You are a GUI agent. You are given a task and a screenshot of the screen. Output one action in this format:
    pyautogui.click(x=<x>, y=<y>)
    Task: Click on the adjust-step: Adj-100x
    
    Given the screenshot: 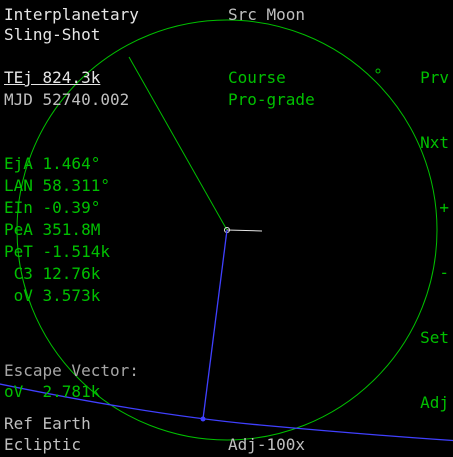 What is the action you would take?
    pyautogui.click(x=267, y=444)
    